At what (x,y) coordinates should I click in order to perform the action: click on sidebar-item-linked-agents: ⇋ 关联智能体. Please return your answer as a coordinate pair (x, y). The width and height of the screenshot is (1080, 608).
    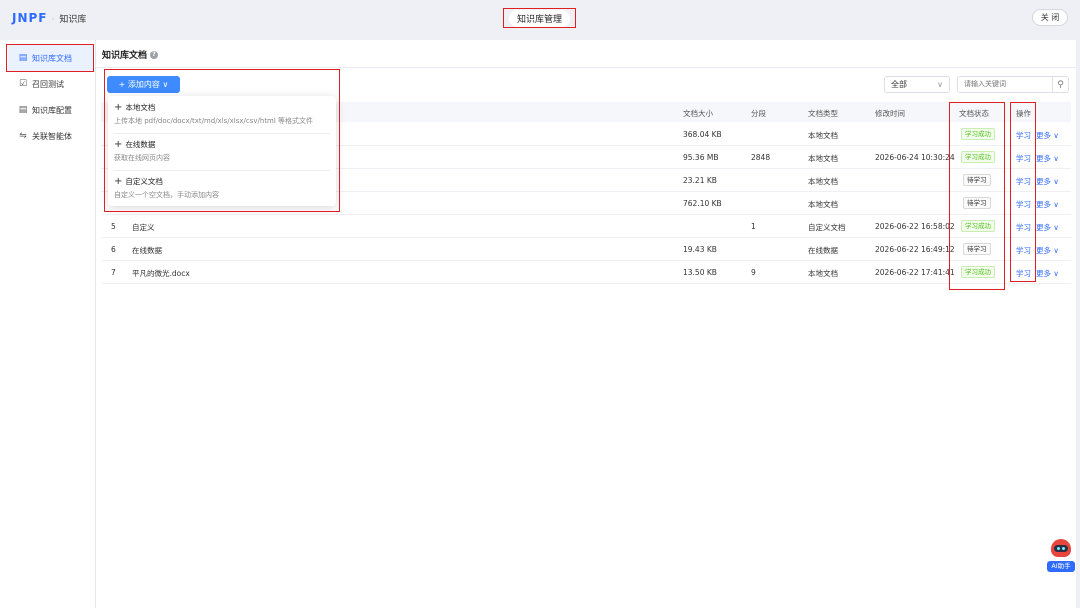
    Looking at the image, I should click on (50, 136).